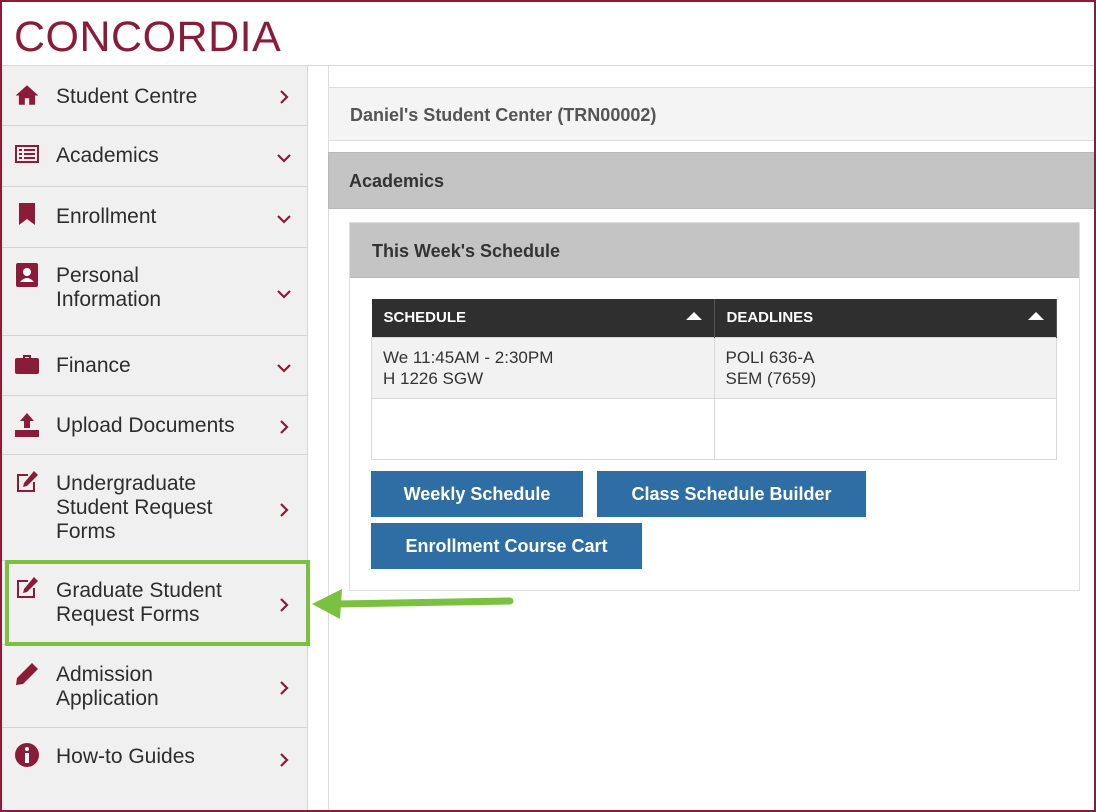  I want to click on deadlines-column-header: DEADLINES, so click(885, 318).